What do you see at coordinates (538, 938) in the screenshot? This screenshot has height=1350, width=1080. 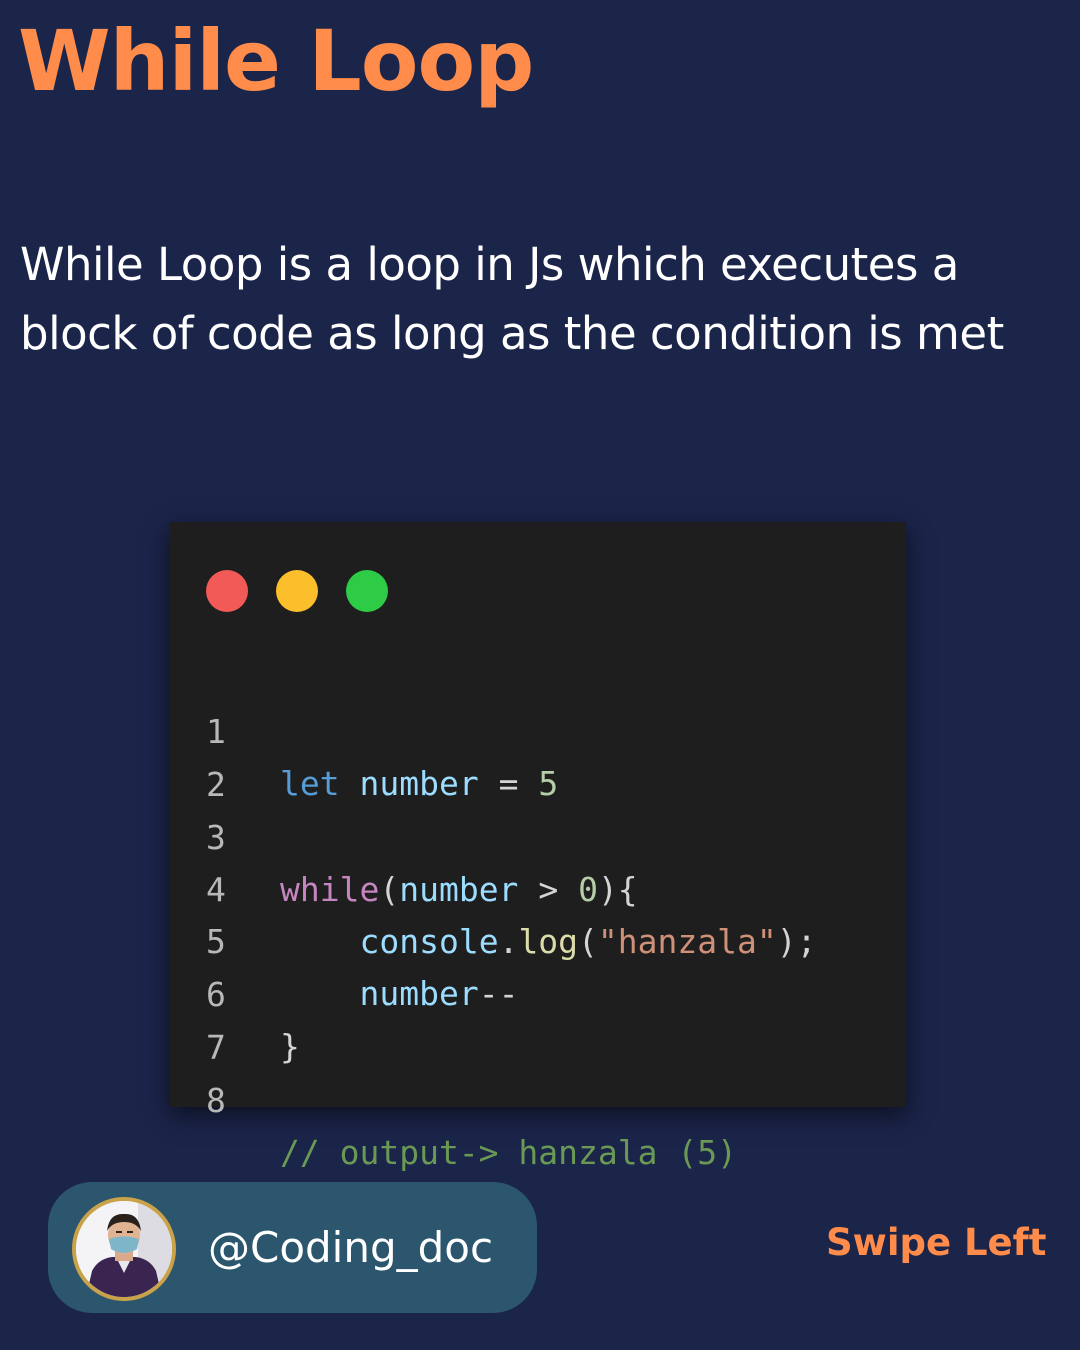 I see `code-line-5: 5 number--` at bounding box center [538, 938].